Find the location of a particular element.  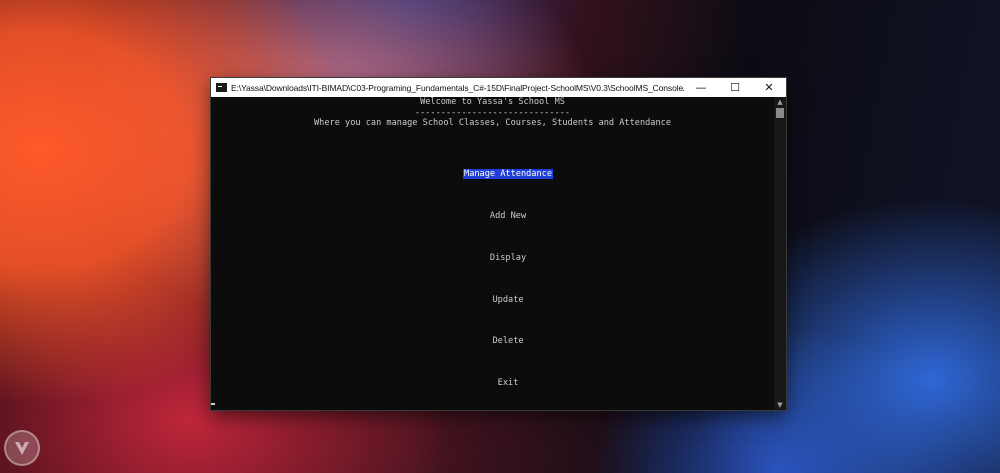

close-button: ✕ is located at coordinates (769, 87).